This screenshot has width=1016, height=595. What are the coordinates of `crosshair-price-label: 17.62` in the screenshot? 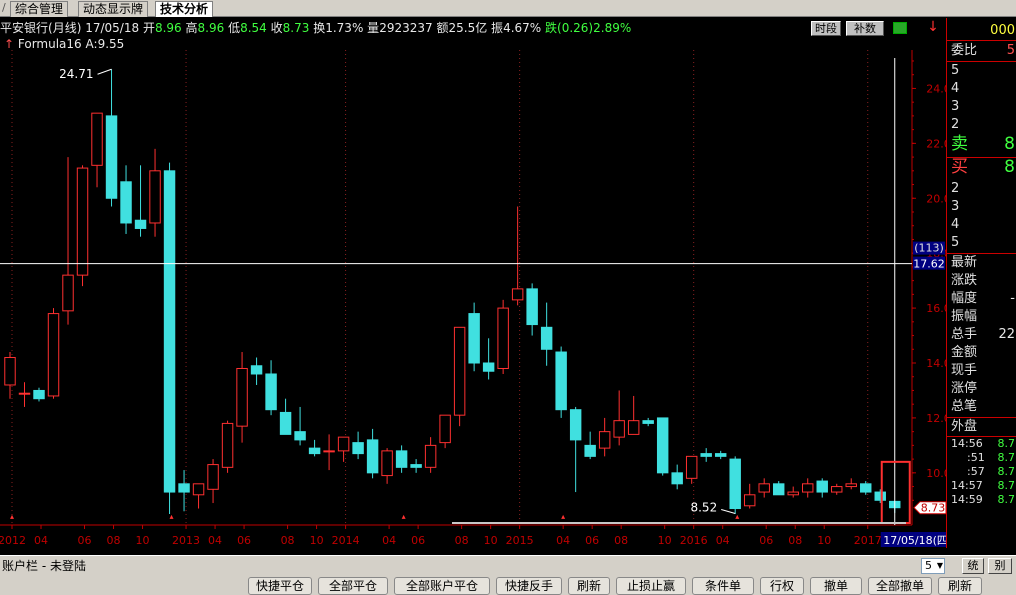 It's located at (929, 264).